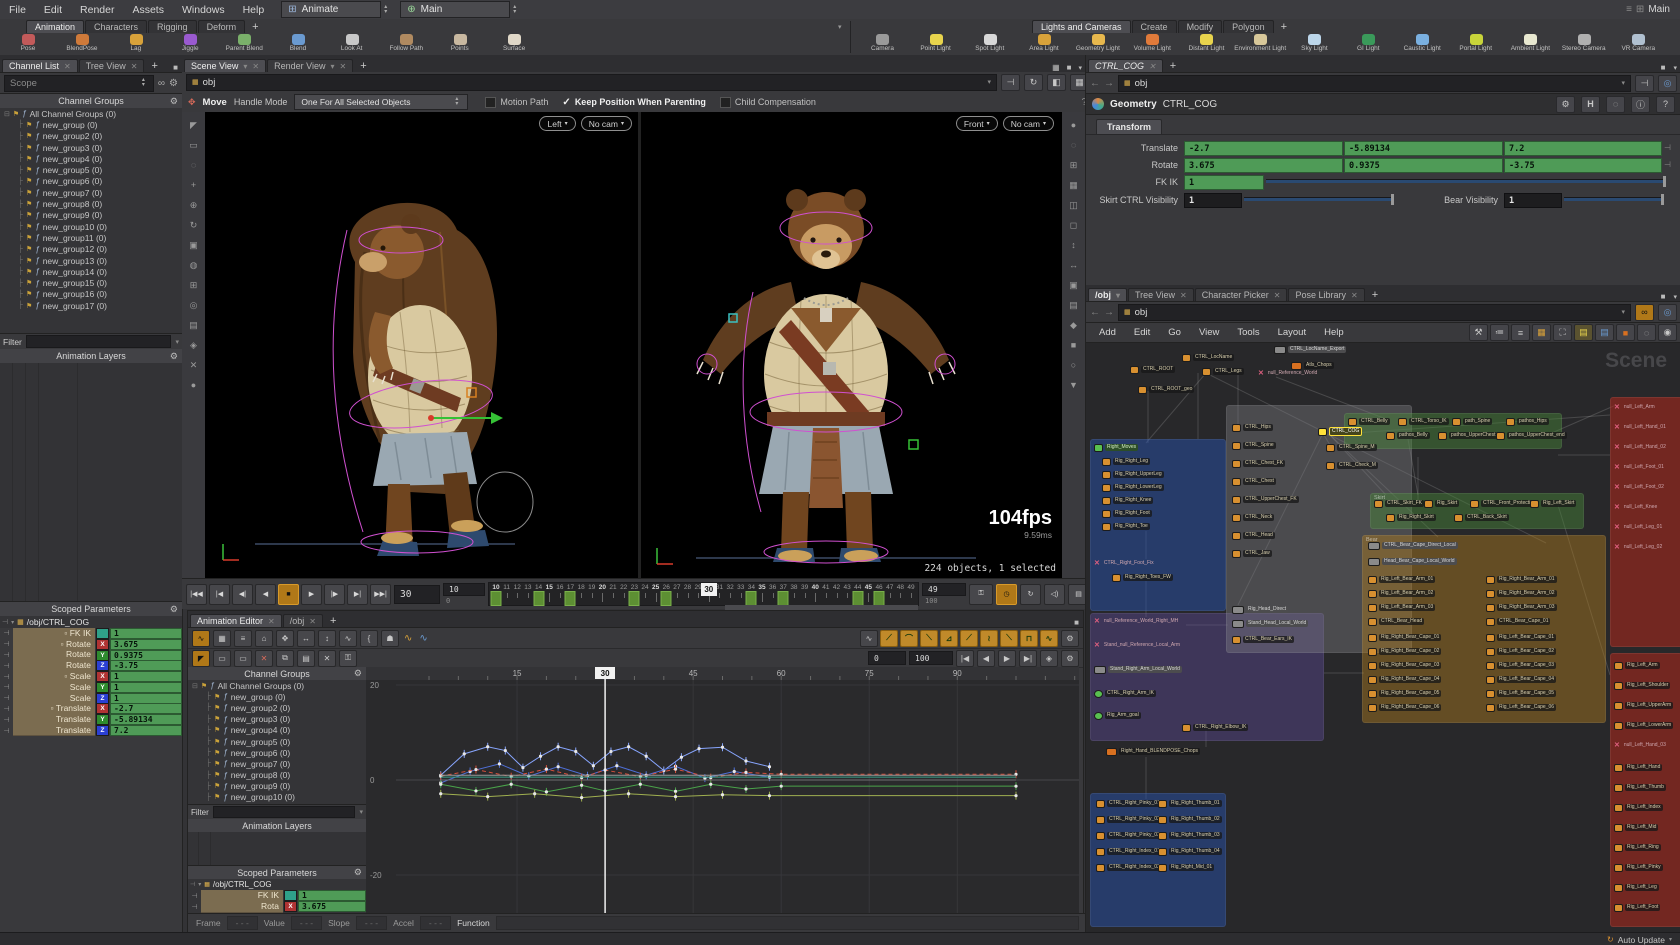 The width and height of the screenshot is (1680, 945). Describe the element at coordinates (277, 741) in the screenshot. I see `channel-group-row: ├ ⚑ ƒ new_group5 (0)` at that location.